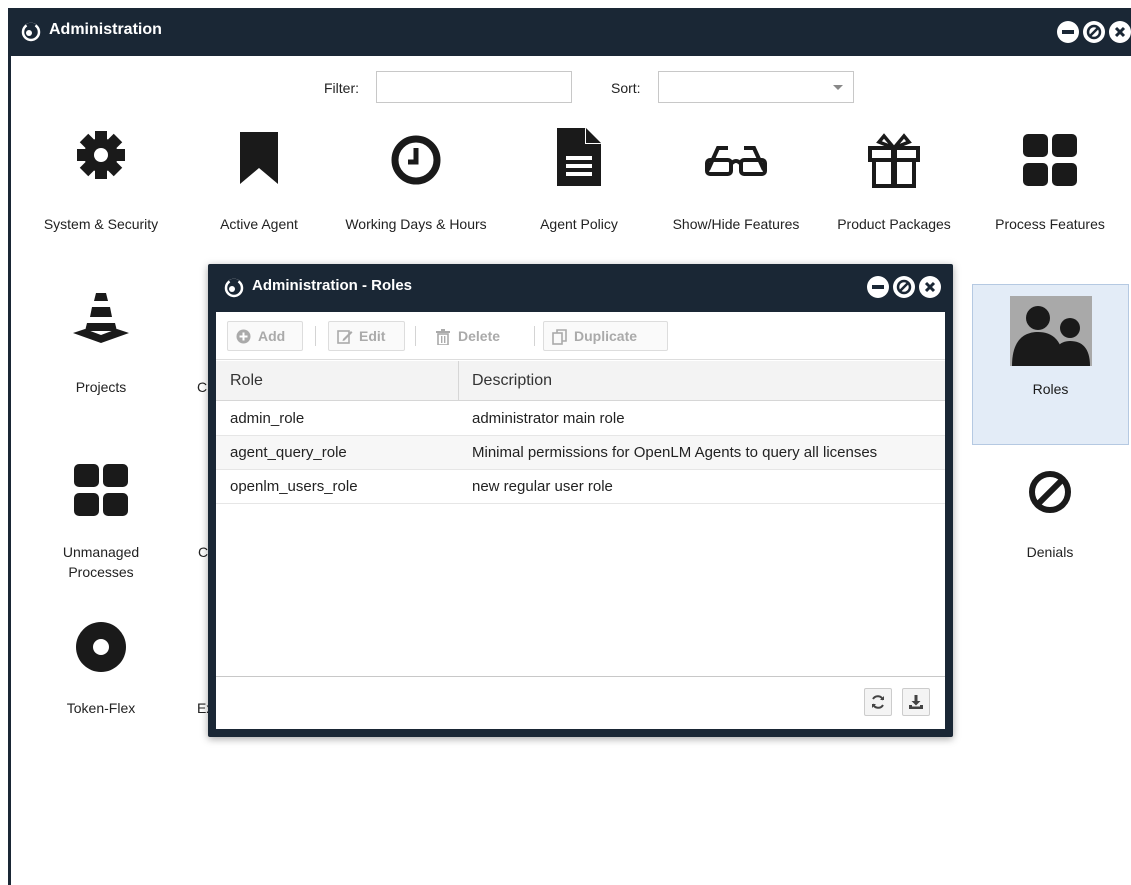 Image resolution: width=1131 pixels, height=885 pixels. I want to click on tile-label: Projects, so click(101, 387).